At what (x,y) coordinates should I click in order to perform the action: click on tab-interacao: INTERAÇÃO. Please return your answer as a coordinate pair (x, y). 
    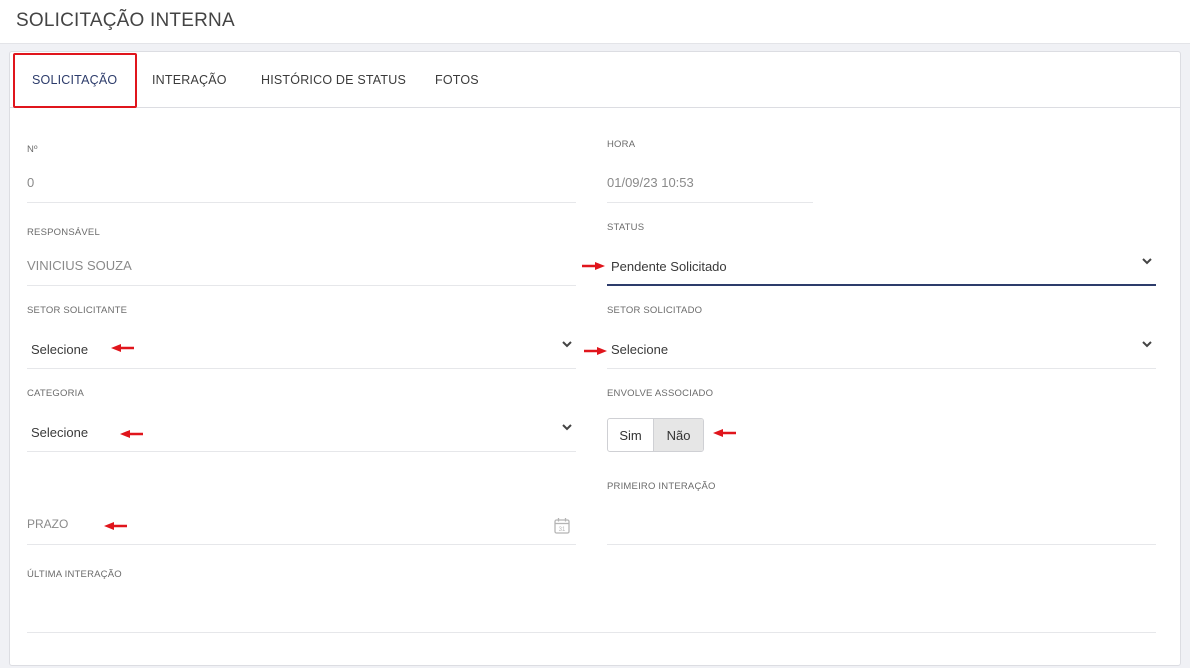
    Looking at the image, I should click on (189, 80).